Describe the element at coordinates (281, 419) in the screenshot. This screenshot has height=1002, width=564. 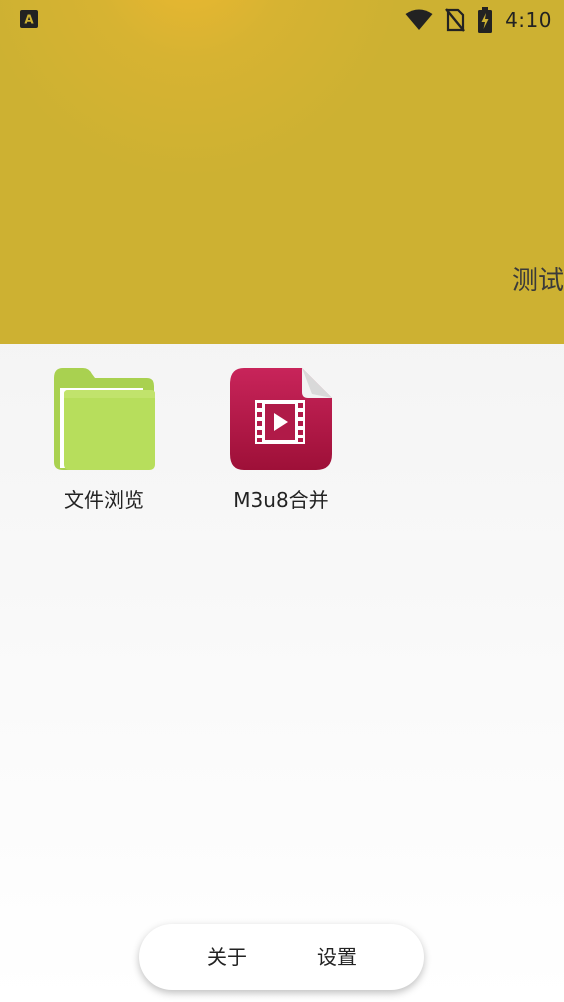
I see `video-file-icon` at that location.